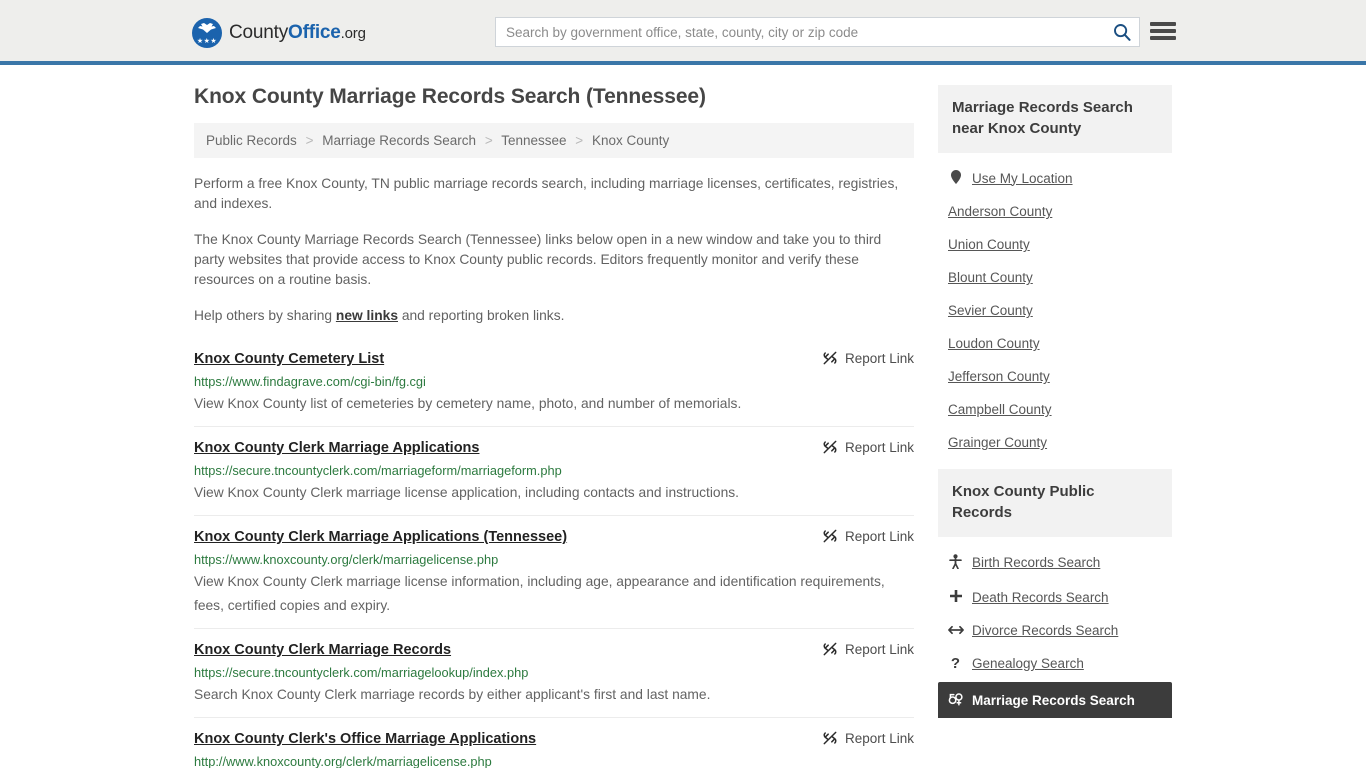 Image resolution: width=1366 pixels, height=768 pixels. I want to click on nearby-county-item: Blount County, so click(1055, 277).